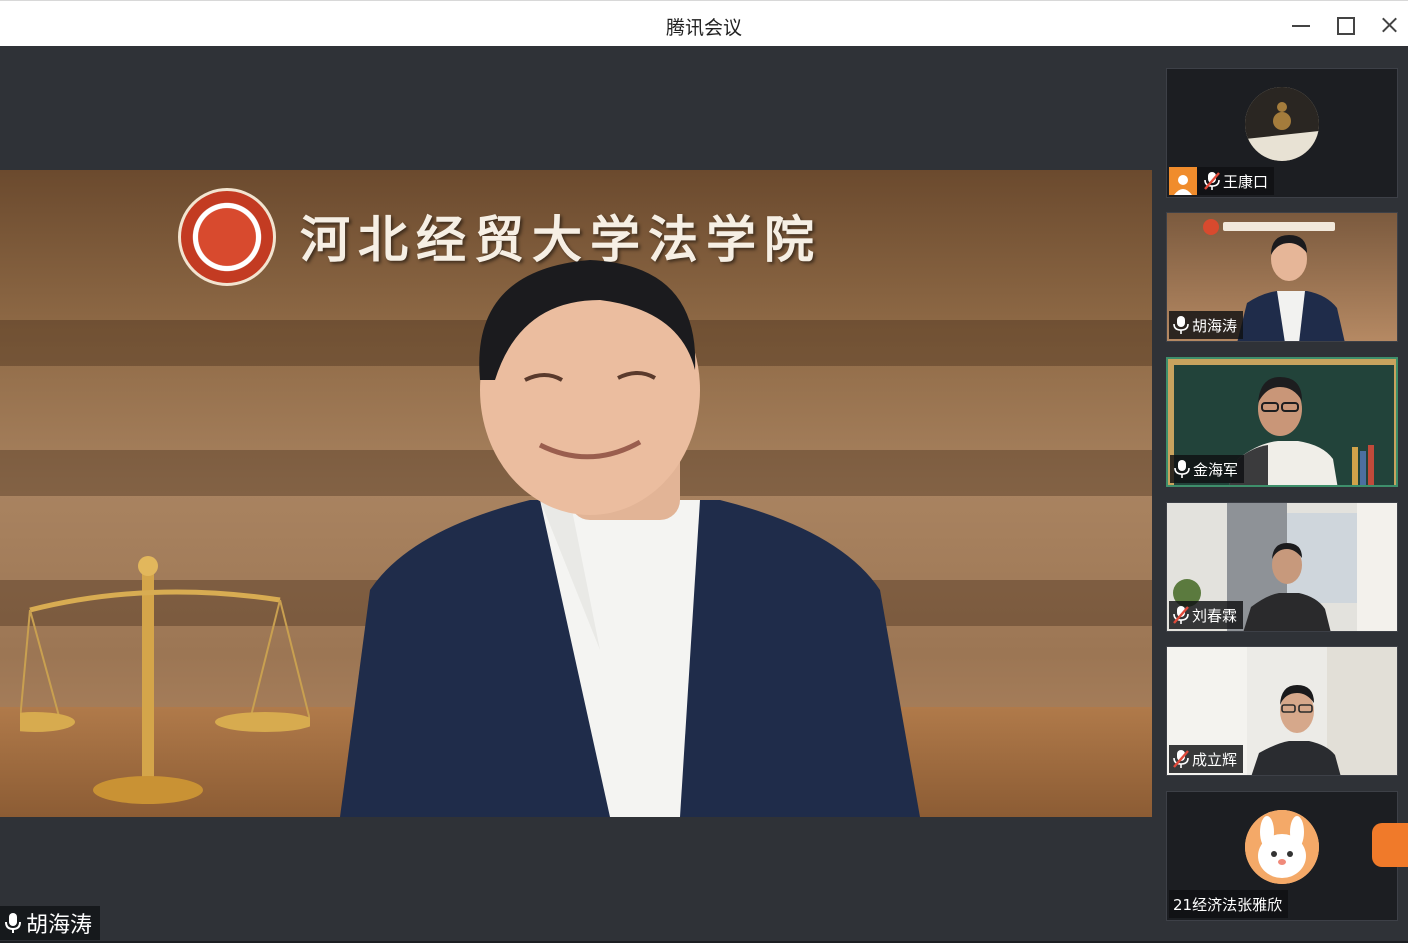  I want to click on title-bar: 腾讯会议, so click(704, 23).